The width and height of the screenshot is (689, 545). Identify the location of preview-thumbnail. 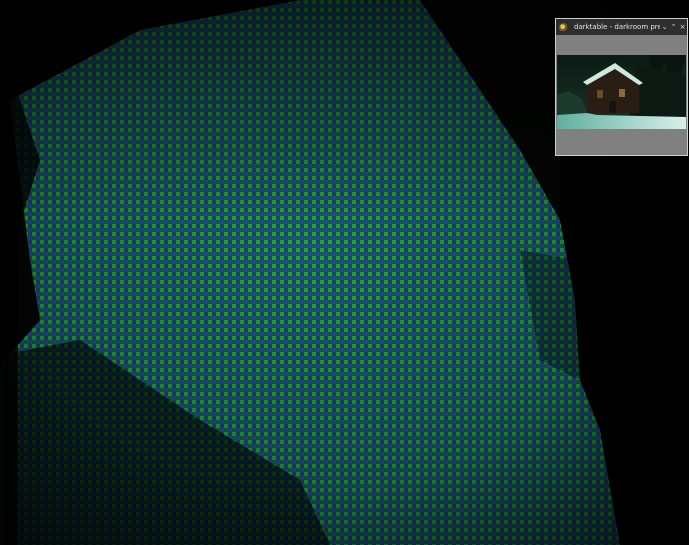
(621, 92).